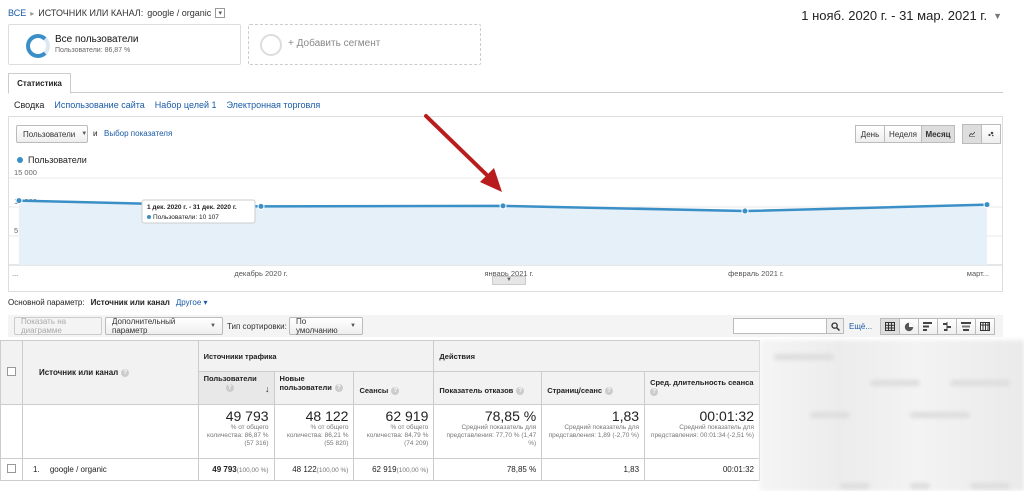 This screenshot has height=491, width=1024. I want to click on total-sessions-value: 62 919, so click(407, 416).